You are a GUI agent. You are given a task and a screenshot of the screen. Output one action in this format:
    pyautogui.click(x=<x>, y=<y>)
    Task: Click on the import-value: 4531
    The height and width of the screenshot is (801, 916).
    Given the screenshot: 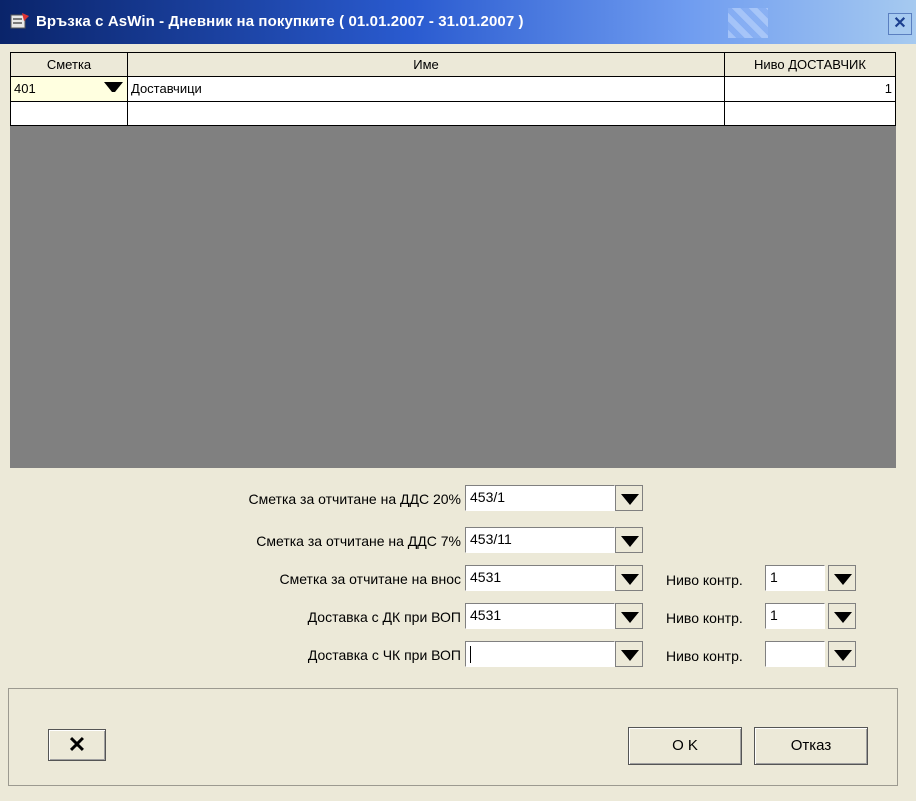 What is the action you would take?
    pyautogui.click(x=486, y=577)
    